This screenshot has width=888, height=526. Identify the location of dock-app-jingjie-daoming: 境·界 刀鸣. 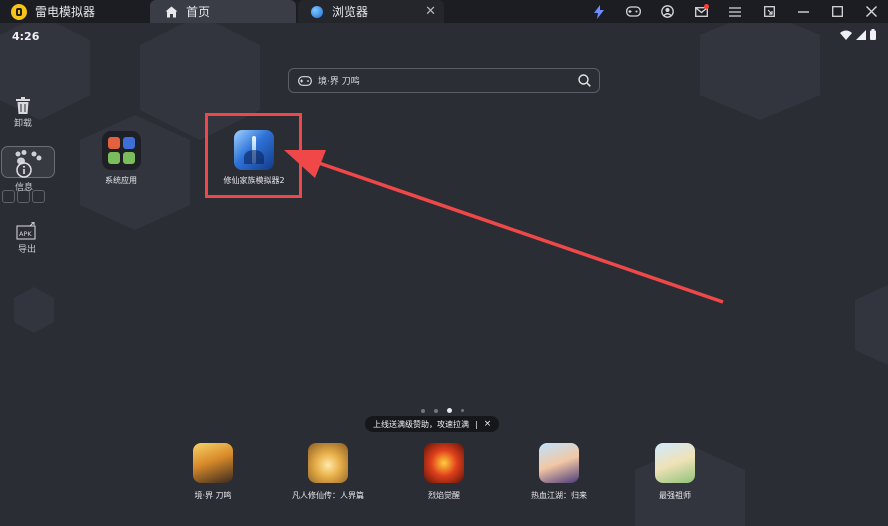
(213, 472).